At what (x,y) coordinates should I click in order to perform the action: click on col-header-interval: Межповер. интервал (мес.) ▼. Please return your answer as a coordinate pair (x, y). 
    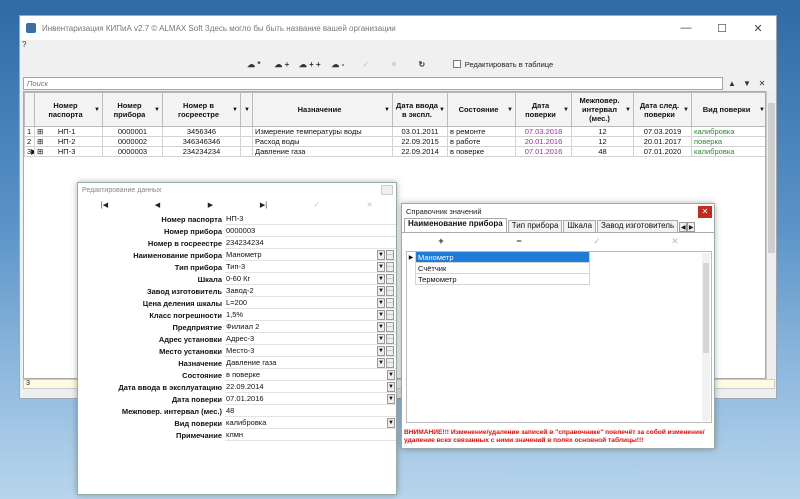
    Looking at the image, I should click on (602, 109).